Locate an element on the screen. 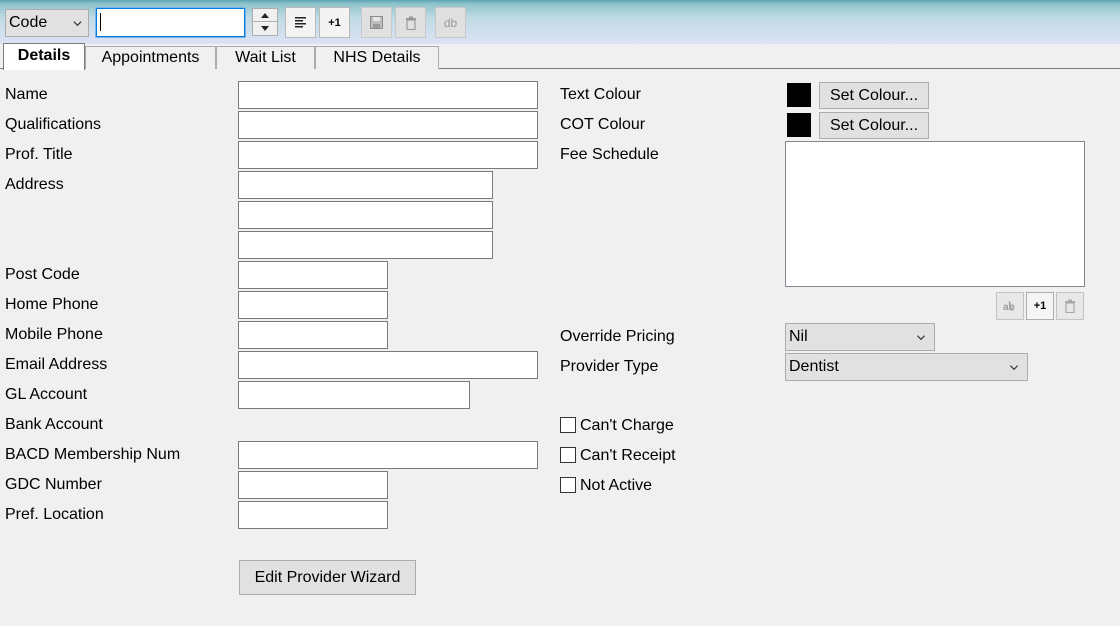 The height and width of the screenshot is (626, 1120). post-code-field is located at coordinates (313, 275).